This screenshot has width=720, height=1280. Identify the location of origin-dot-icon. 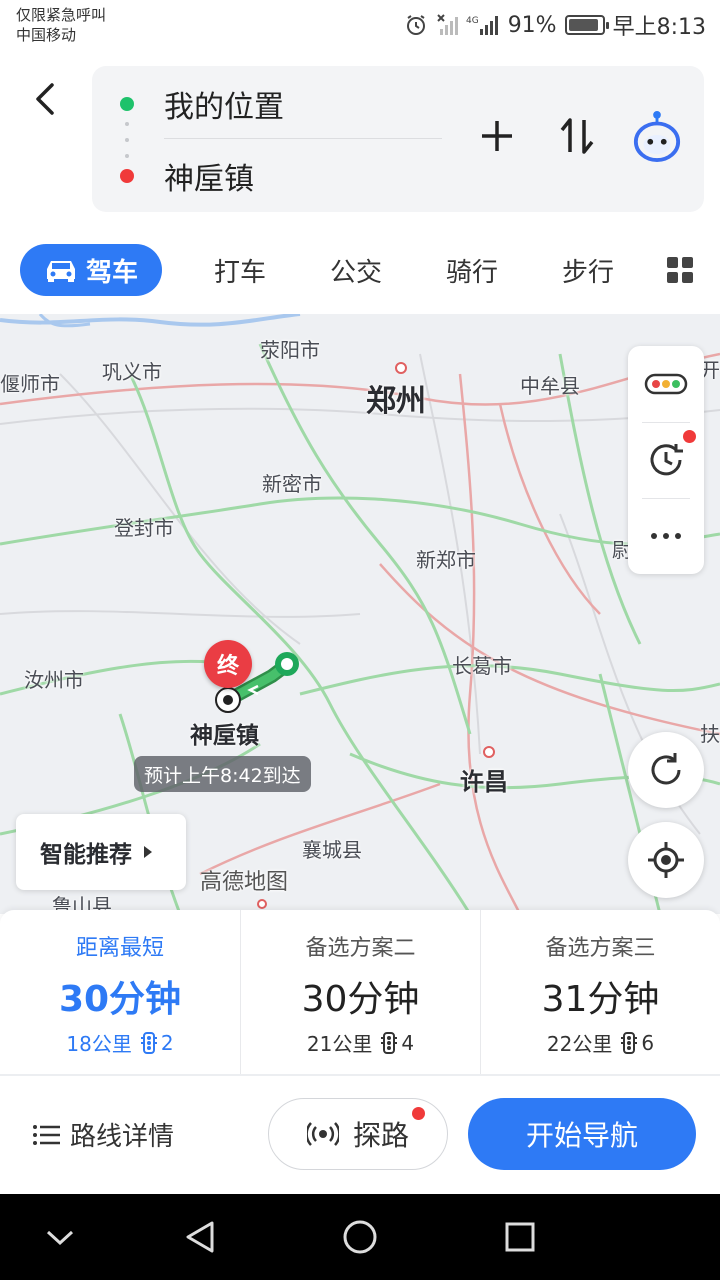
(127, 104).